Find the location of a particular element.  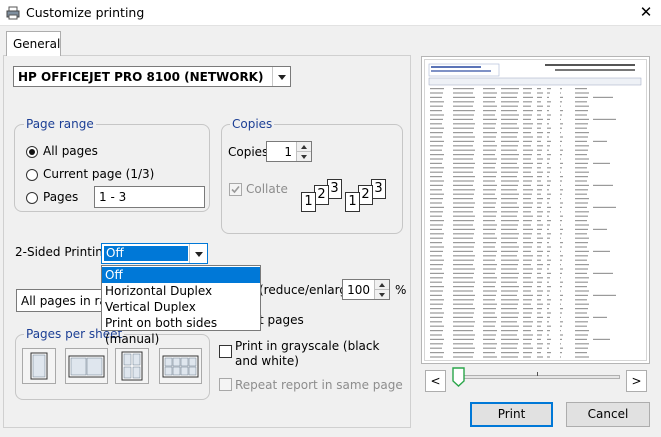

page-range-label: Page range is located at coordinates (60, 124).